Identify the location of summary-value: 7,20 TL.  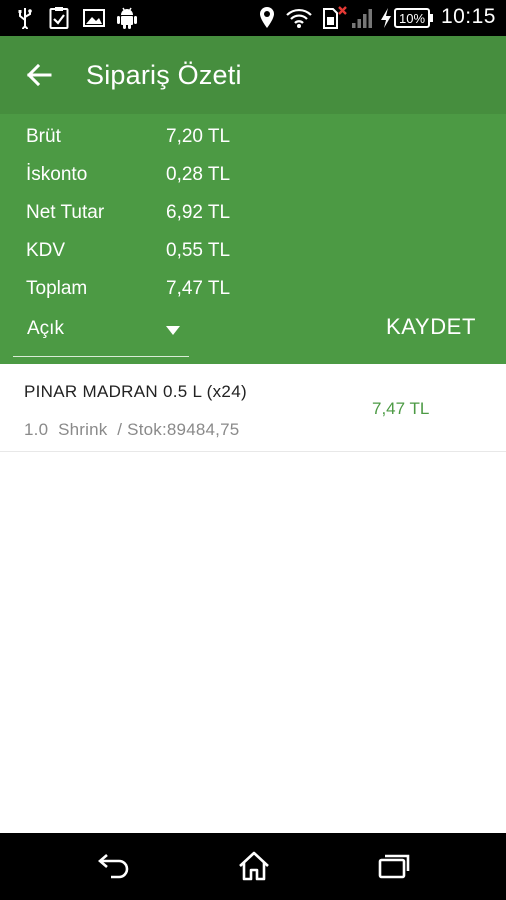
(198, 136).